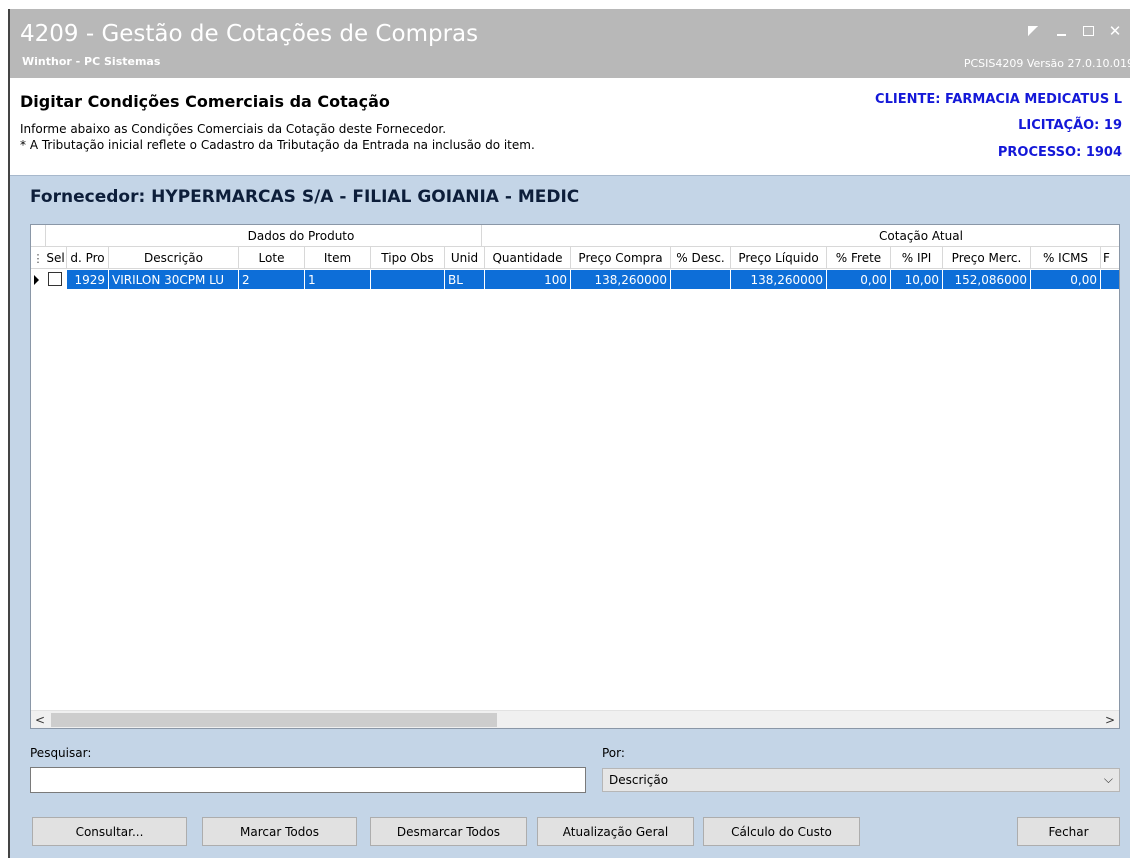 This screenshot has width=1130, height=858. What do you see at coordinates (338, 258) in the screenshot?
I see `col-item: Item` at bounding box center [338, 258].